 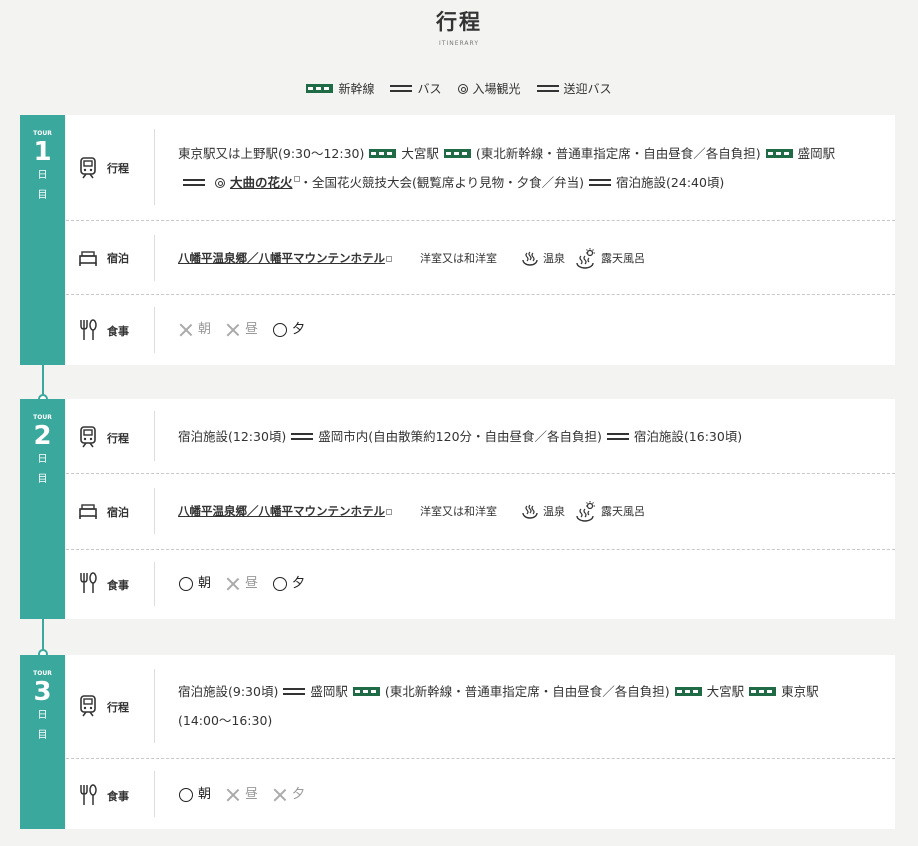 What do you see at coordinates (526, 329) in the screenshot?
I see `meals-content: 朝 昼 夕` at bounding box center [526, 329].